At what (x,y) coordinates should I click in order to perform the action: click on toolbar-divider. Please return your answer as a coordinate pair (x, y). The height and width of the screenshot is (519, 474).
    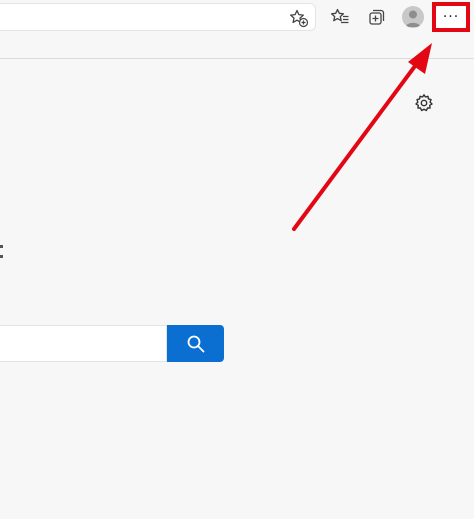
    Looking at the image, I should click on (237, 58).